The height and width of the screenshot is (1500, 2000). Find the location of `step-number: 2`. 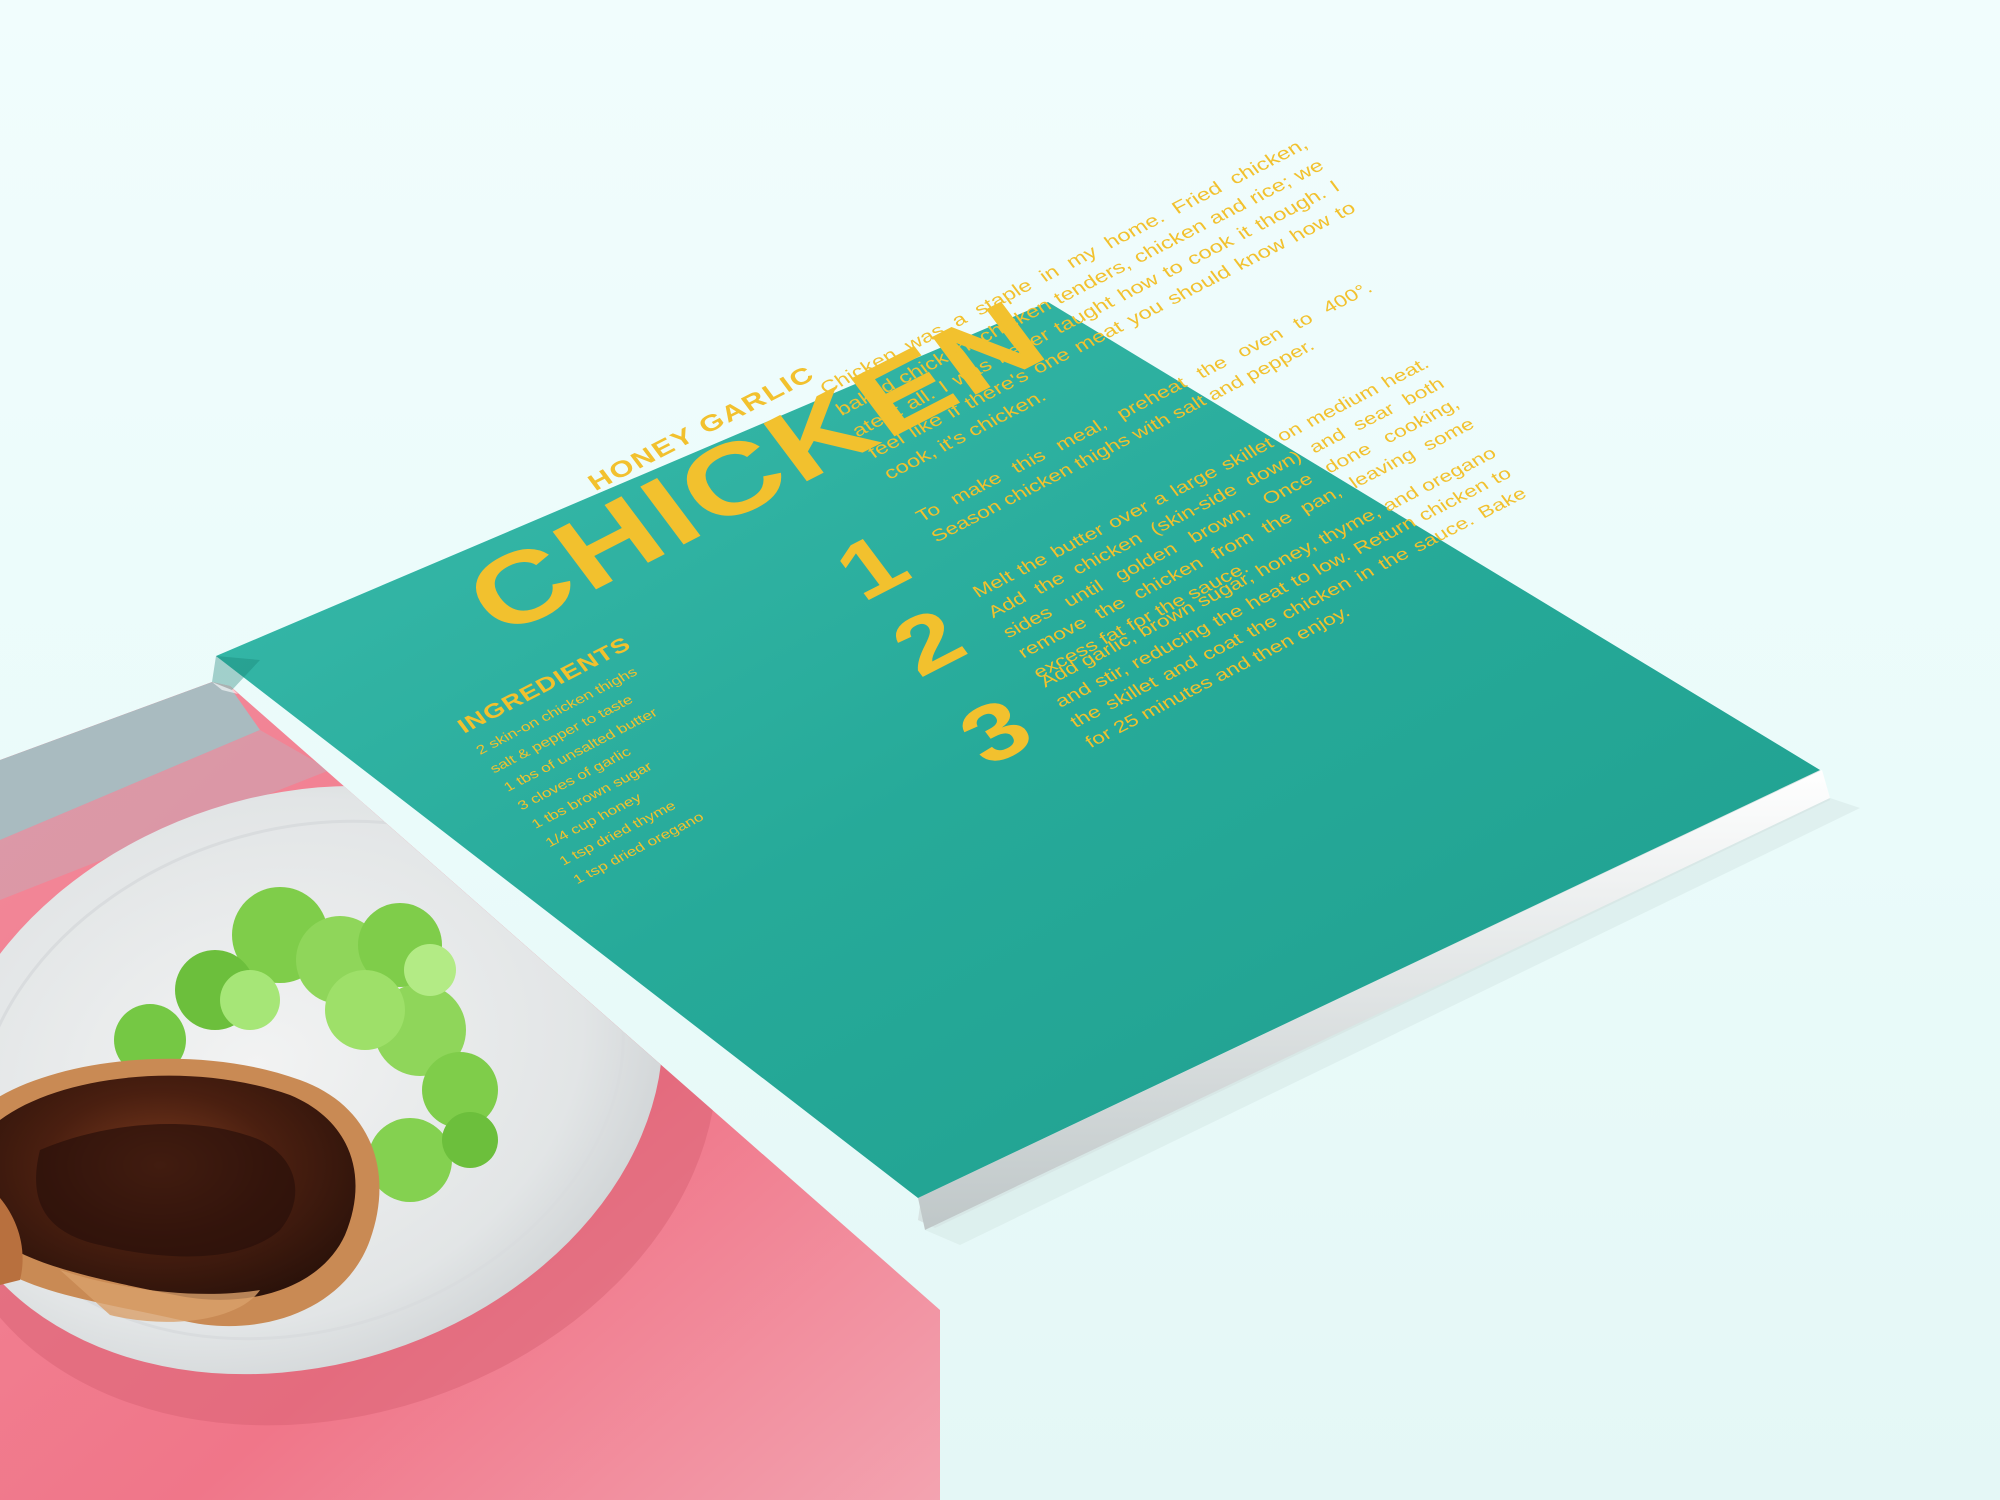

step-number: 2 is located at coordinates (928, 642).